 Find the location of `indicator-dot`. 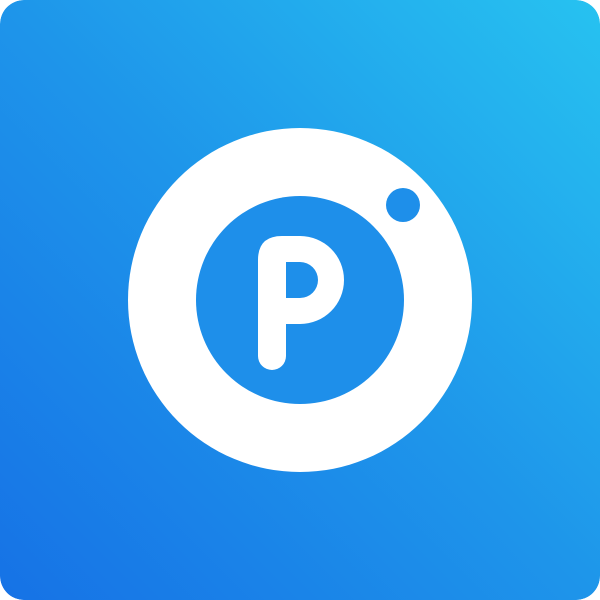

indicator-dot is located at coordinates (403, 205).